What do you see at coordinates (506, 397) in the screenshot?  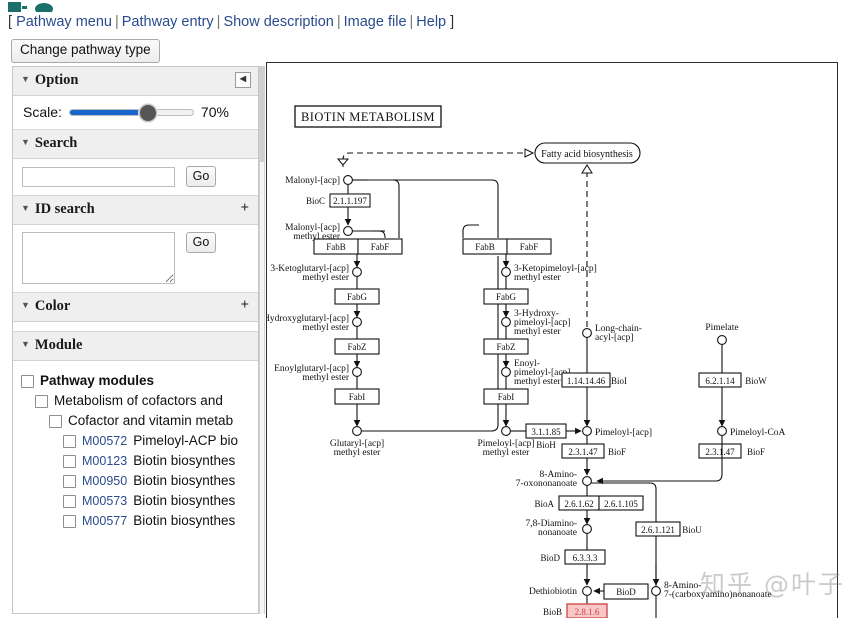 I see `enzyme-gene-fabi-2: FabI` at bounding box center [506, 397].